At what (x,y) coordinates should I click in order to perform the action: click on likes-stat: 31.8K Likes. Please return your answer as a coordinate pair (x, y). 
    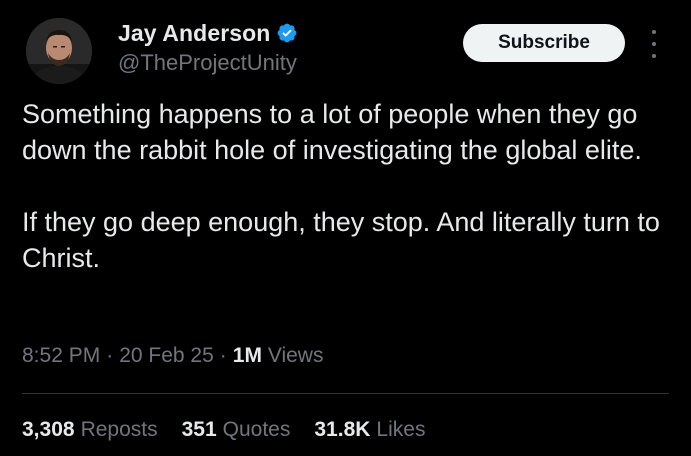
    Looking at the image, I should click on (369, 430).